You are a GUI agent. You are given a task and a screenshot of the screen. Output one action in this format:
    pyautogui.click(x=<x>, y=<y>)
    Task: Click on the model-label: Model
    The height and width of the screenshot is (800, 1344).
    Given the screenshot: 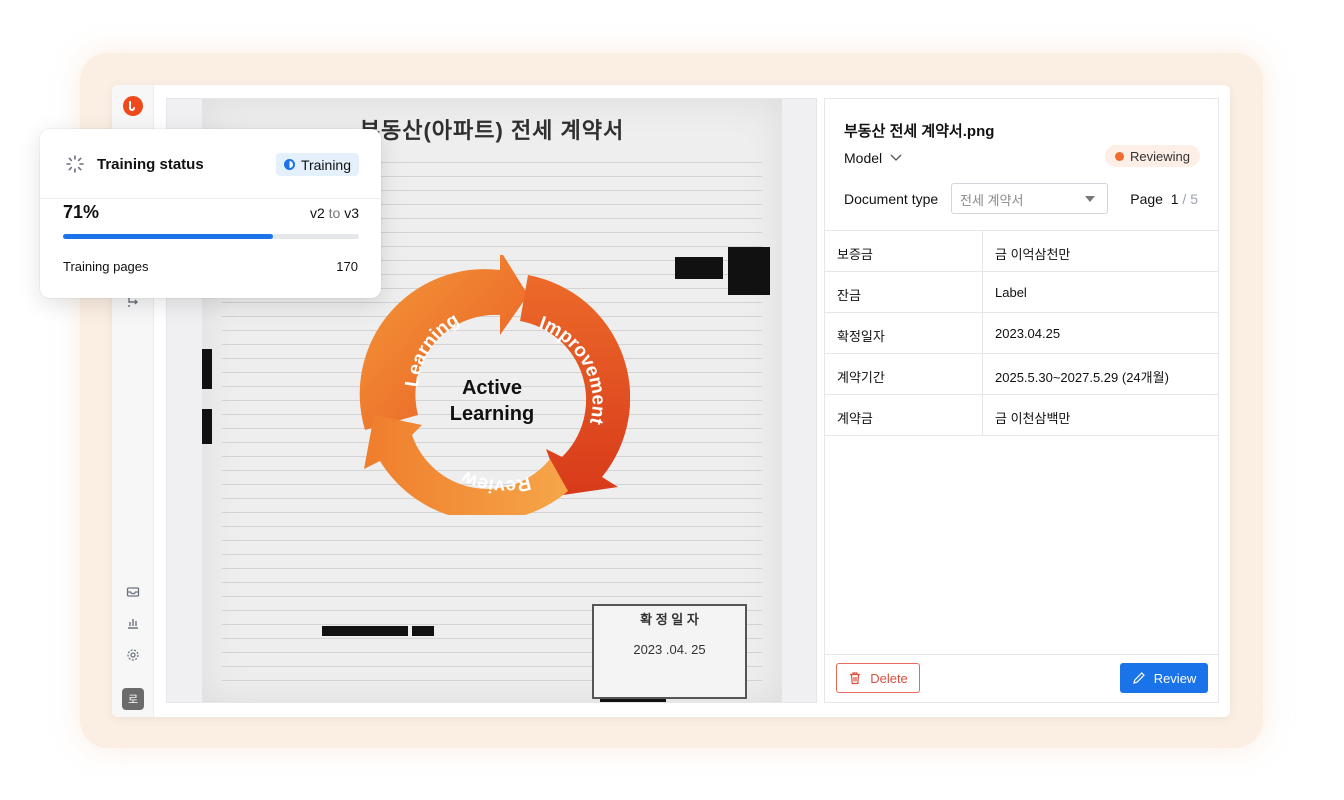 What is the action you would take?
    pyautogui.click(x=863, y=158)
    